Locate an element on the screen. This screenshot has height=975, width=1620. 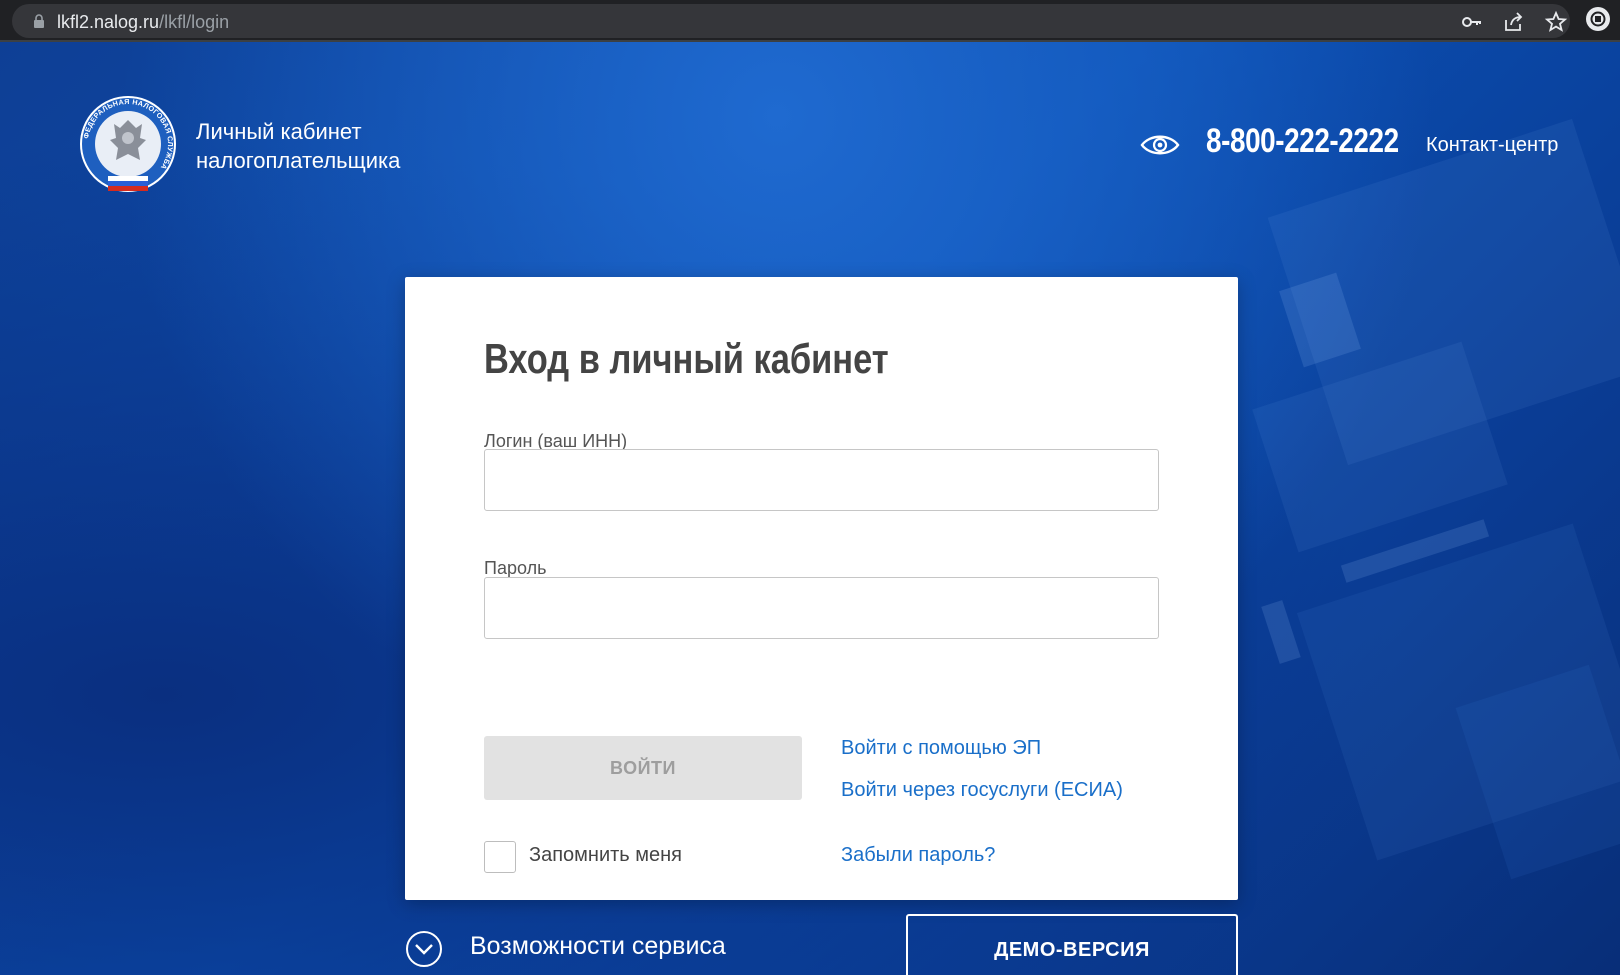
fns-logo: ФЕДЕРАЛЬНАЯ НАЛОГОВАЯ СЛУЖБА is located at coordinates (128, 144).